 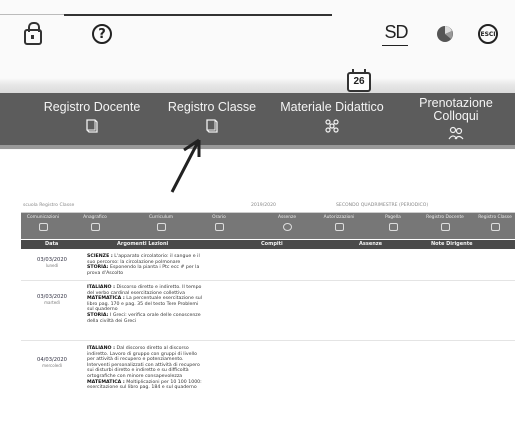 I want to click on orario-icon, so click(x=219, y=227).